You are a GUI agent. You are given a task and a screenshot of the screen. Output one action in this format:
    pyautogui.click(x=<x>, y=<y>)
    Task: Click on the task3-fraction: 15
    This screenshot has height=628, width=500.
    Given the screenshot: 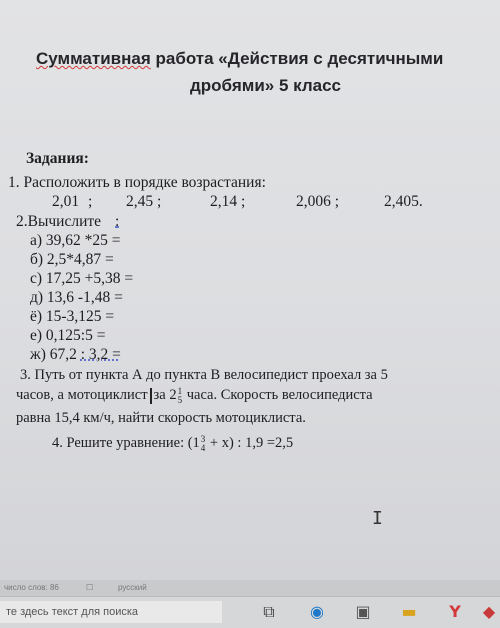 What is the action you would take?
    pyautogui.click(x=180, y=395)
    